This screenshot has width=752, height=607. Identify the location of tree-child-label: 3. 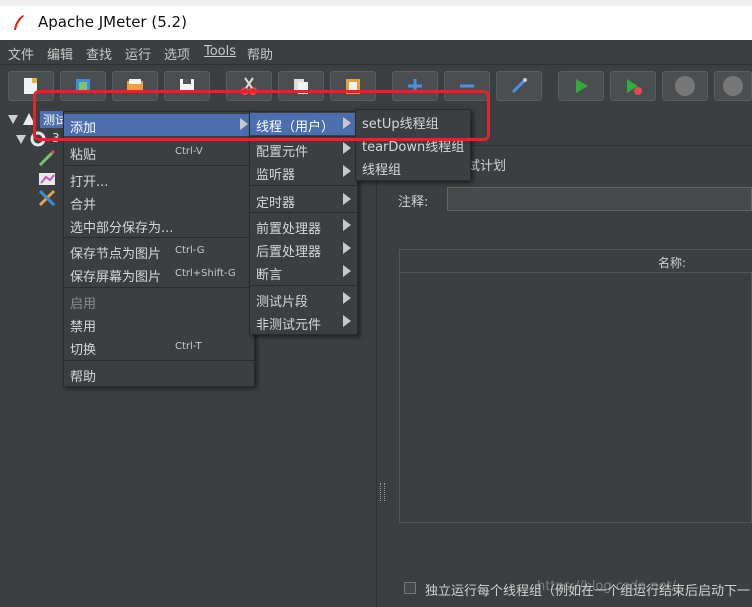
(56, 138).